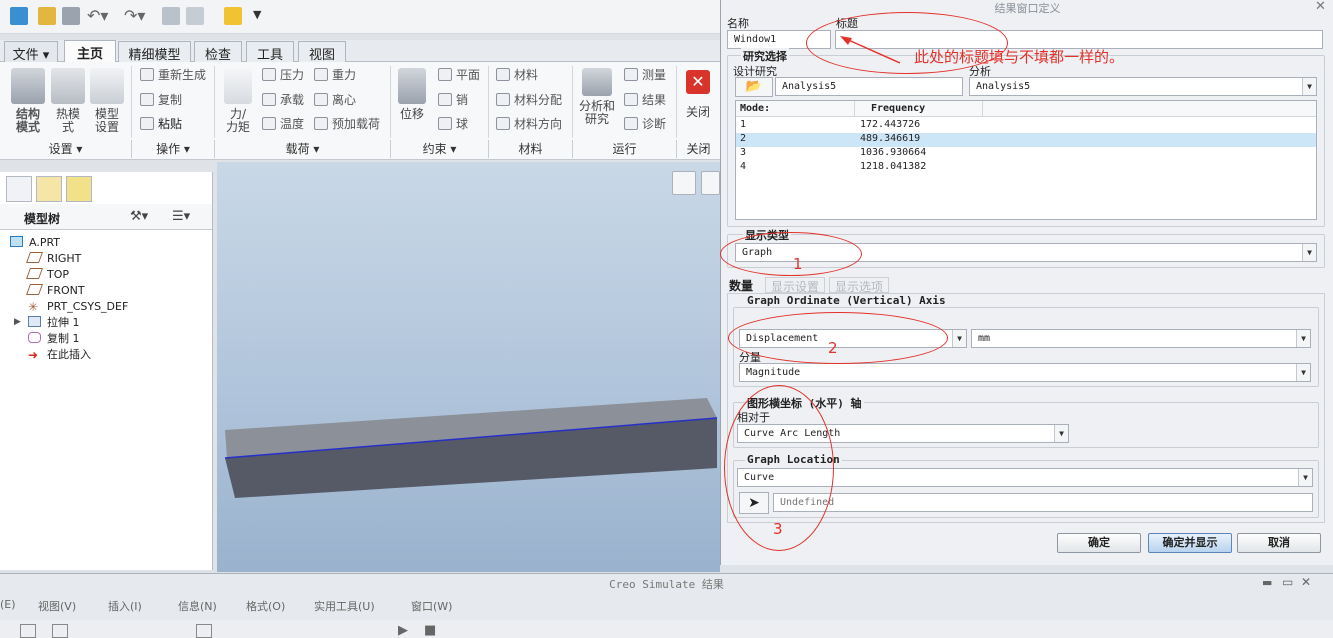 The width and height of the screenshot is (1333, 638). What do you see at coordinates (47, 275) in the screenshot?
I see `tree-item-top: TOP` at bounding box center [47, 275].